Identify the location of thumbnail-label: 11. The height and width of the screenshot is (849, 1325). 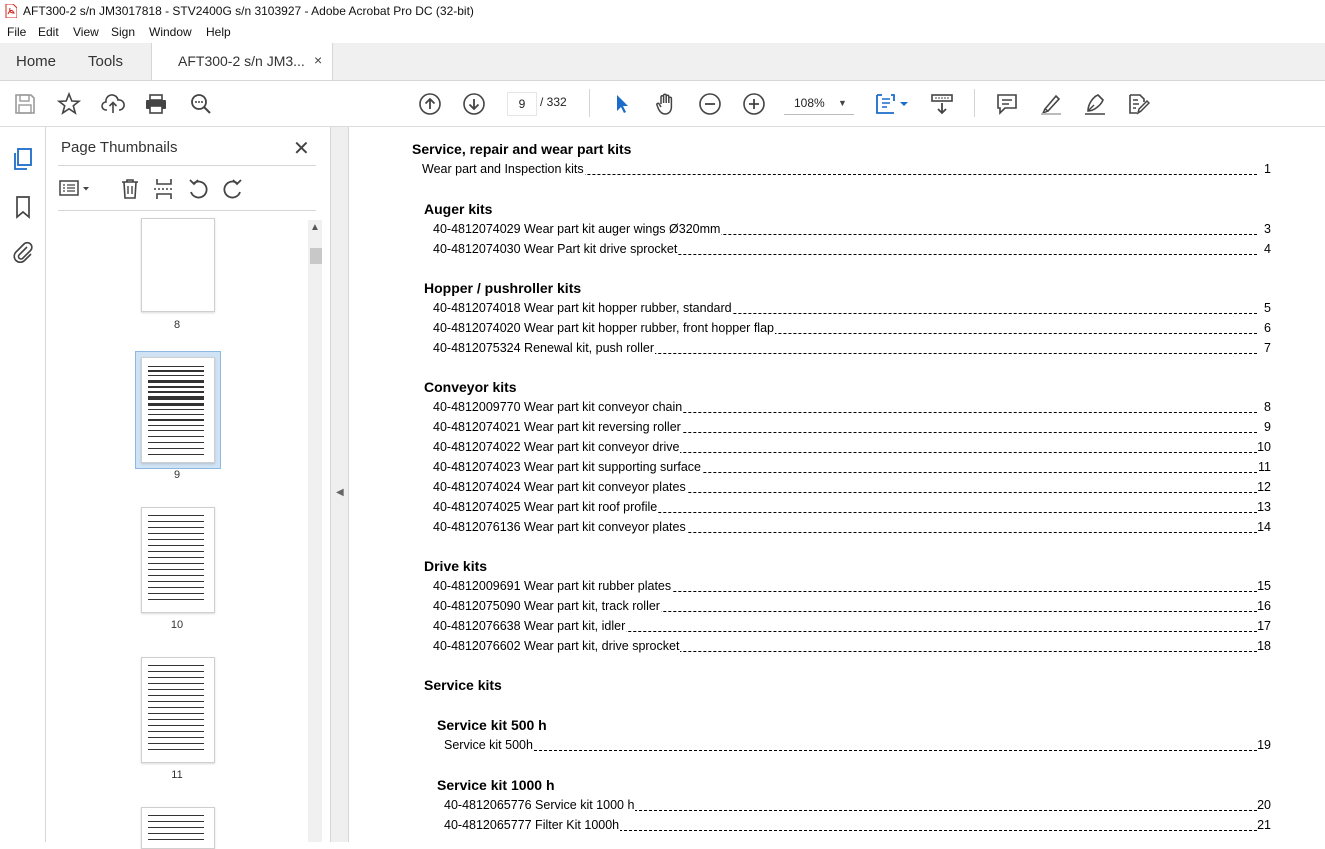
(177, 775).